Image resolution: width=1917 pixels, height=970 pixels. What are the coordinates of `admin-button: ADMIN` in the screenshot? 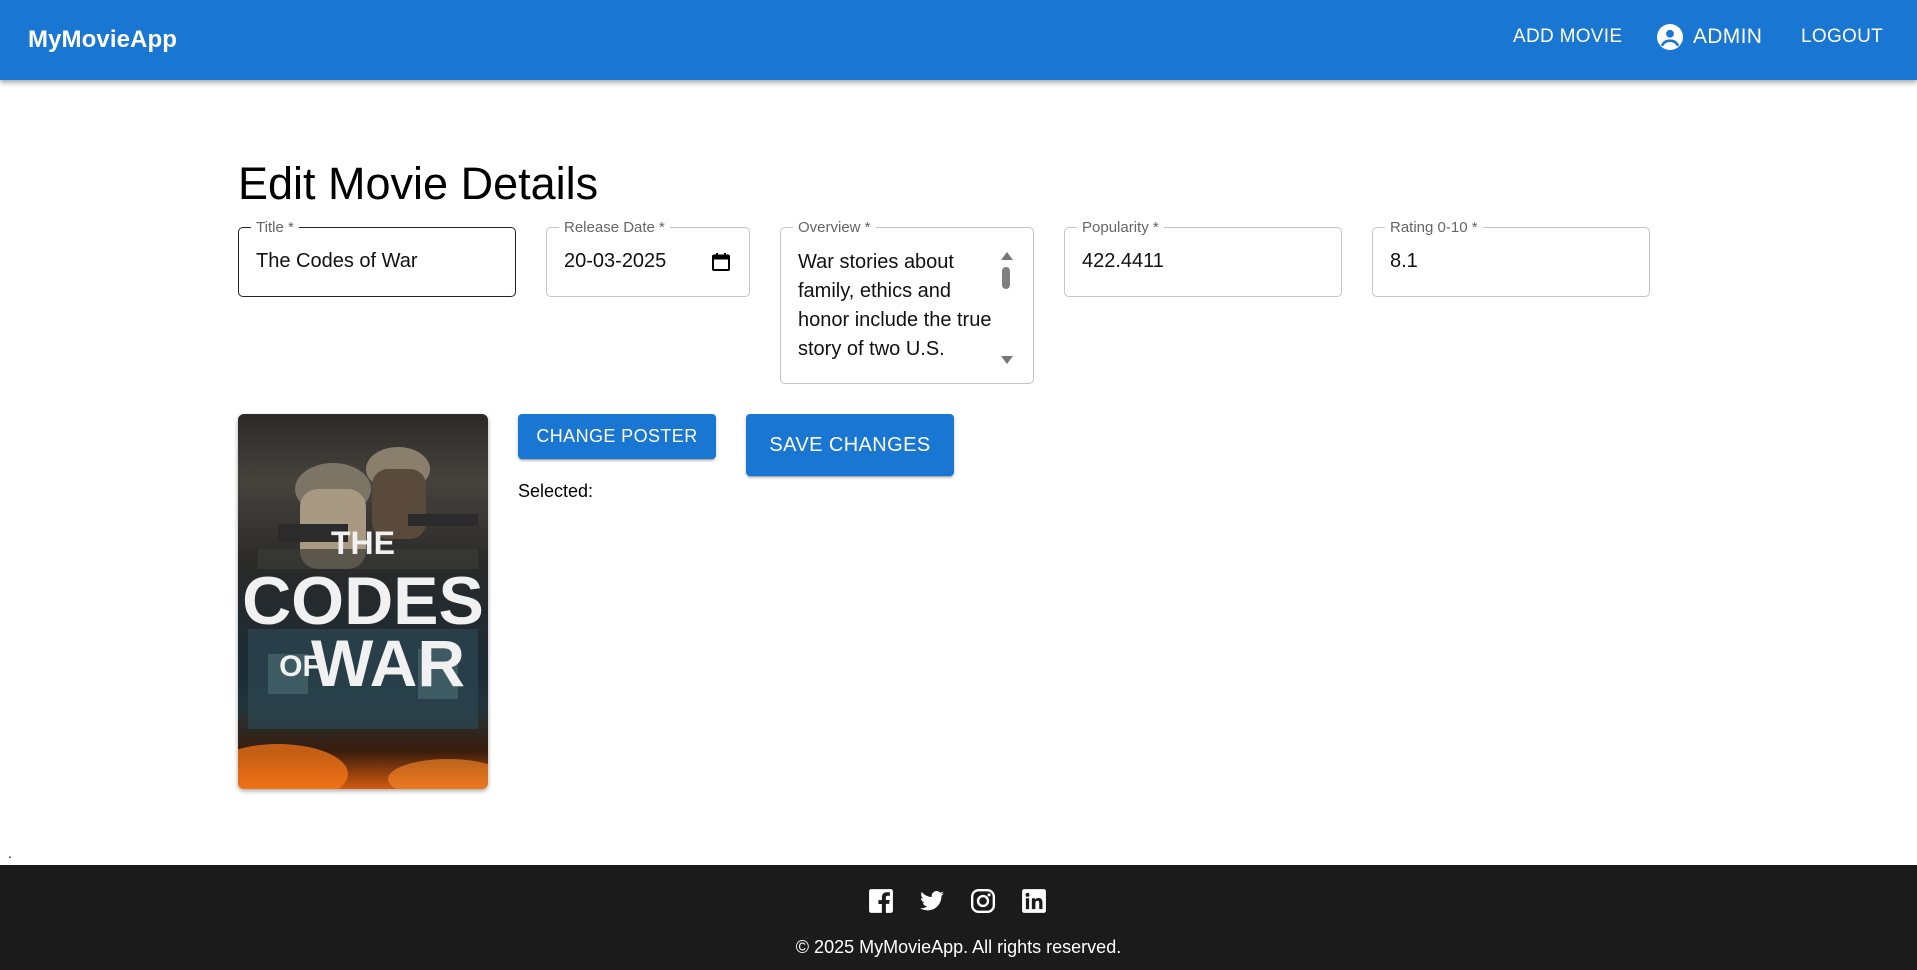 It's located at (1709, 37).